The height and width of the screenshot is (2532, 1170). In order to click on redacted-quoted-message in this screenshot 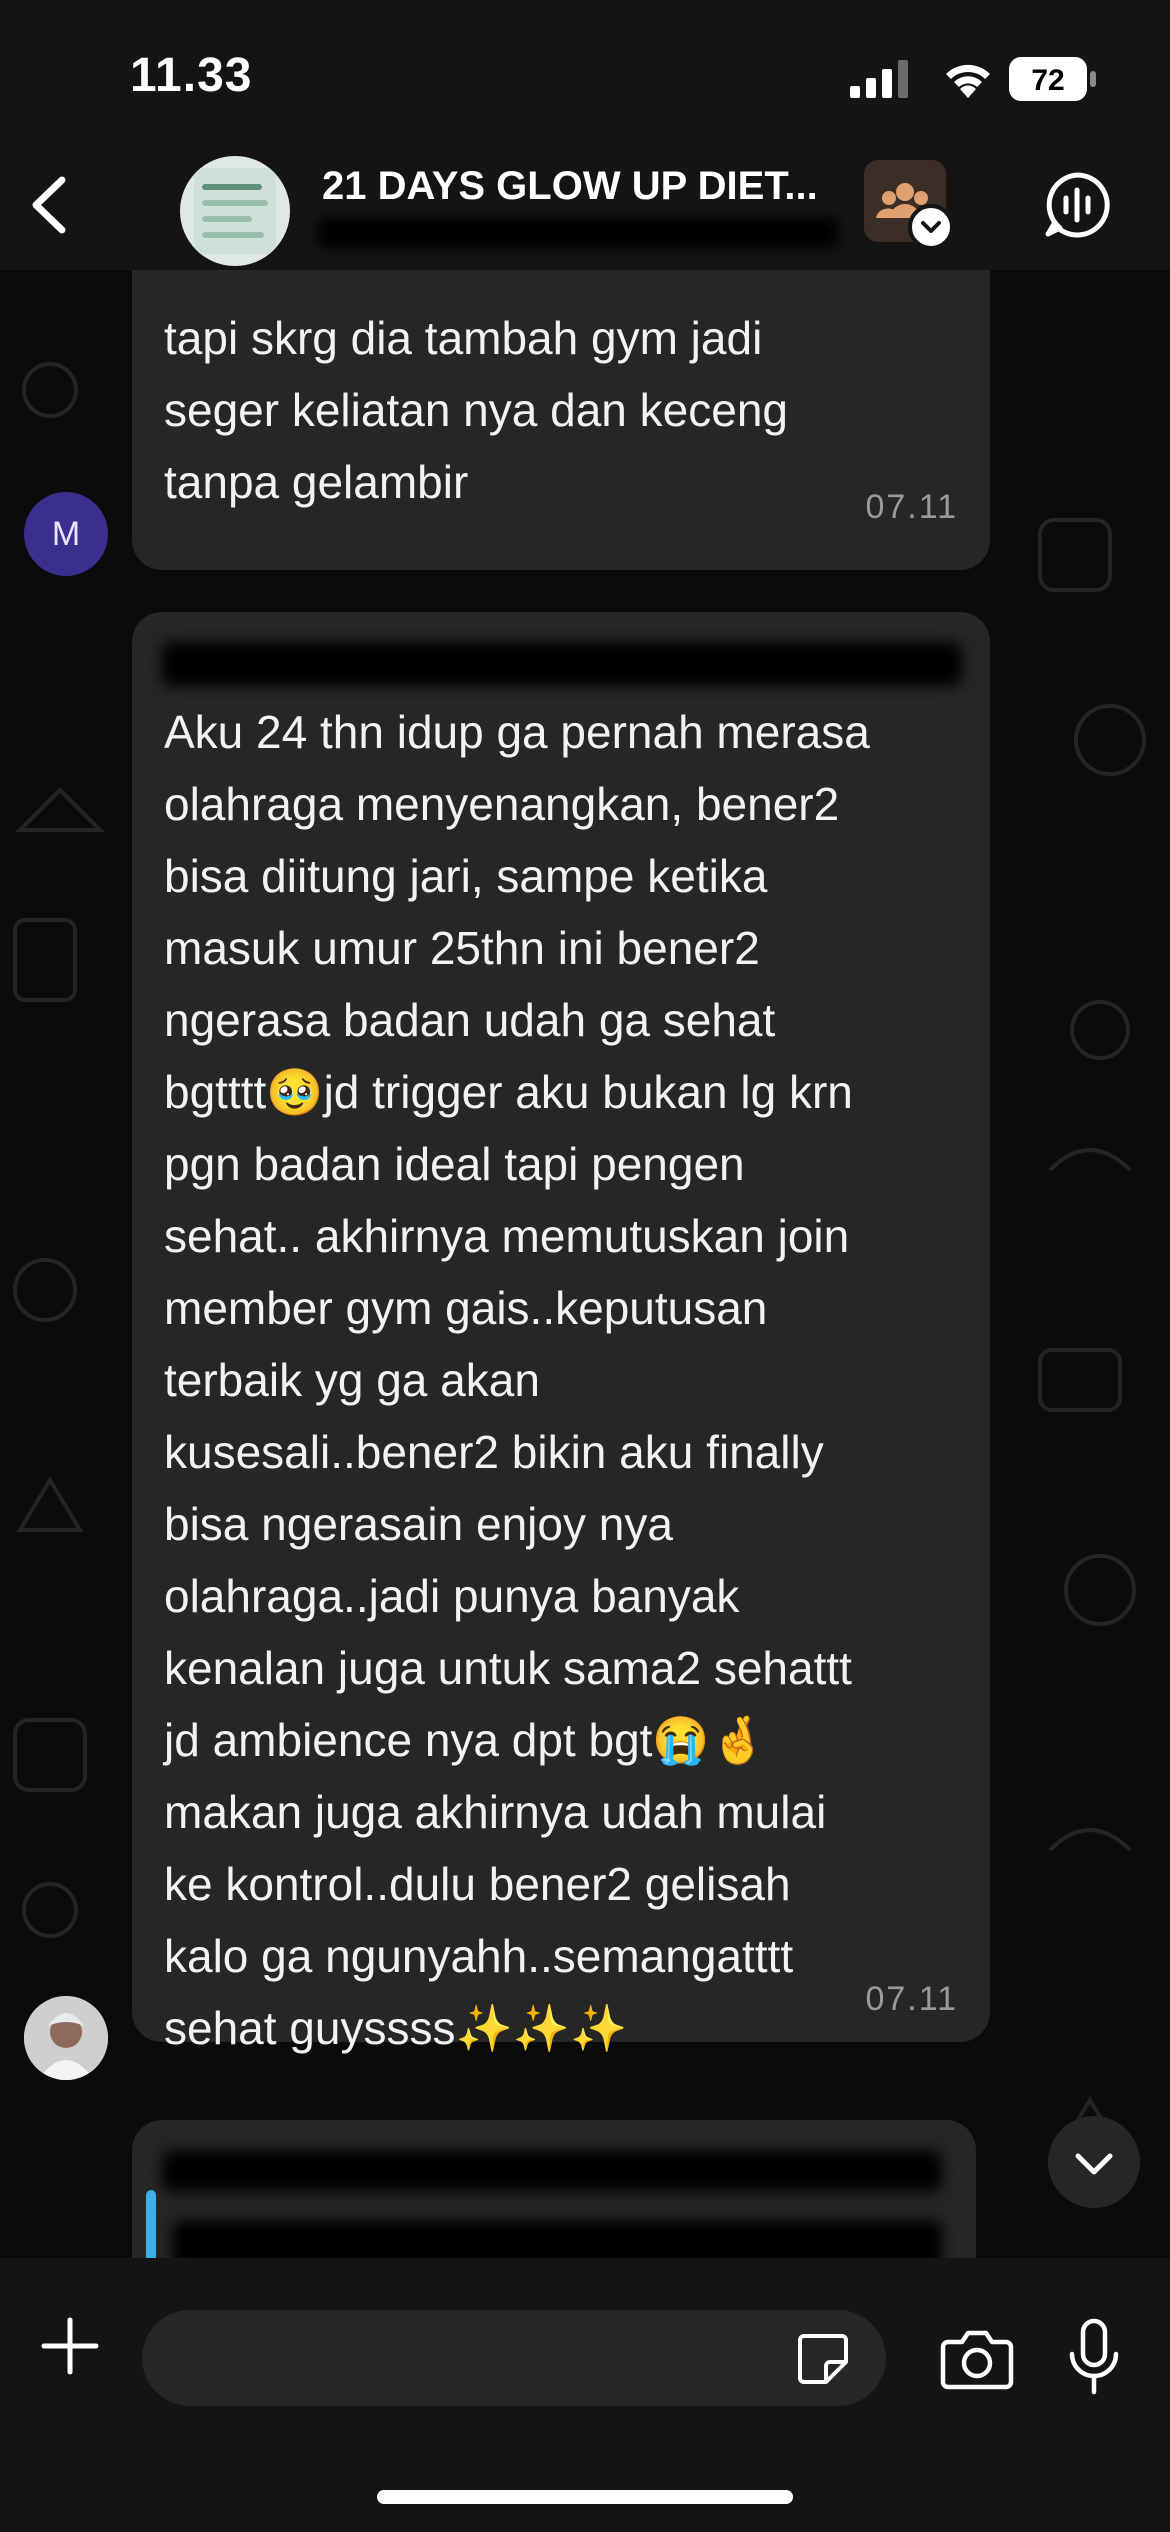, I will do `click(557, 2239)`.